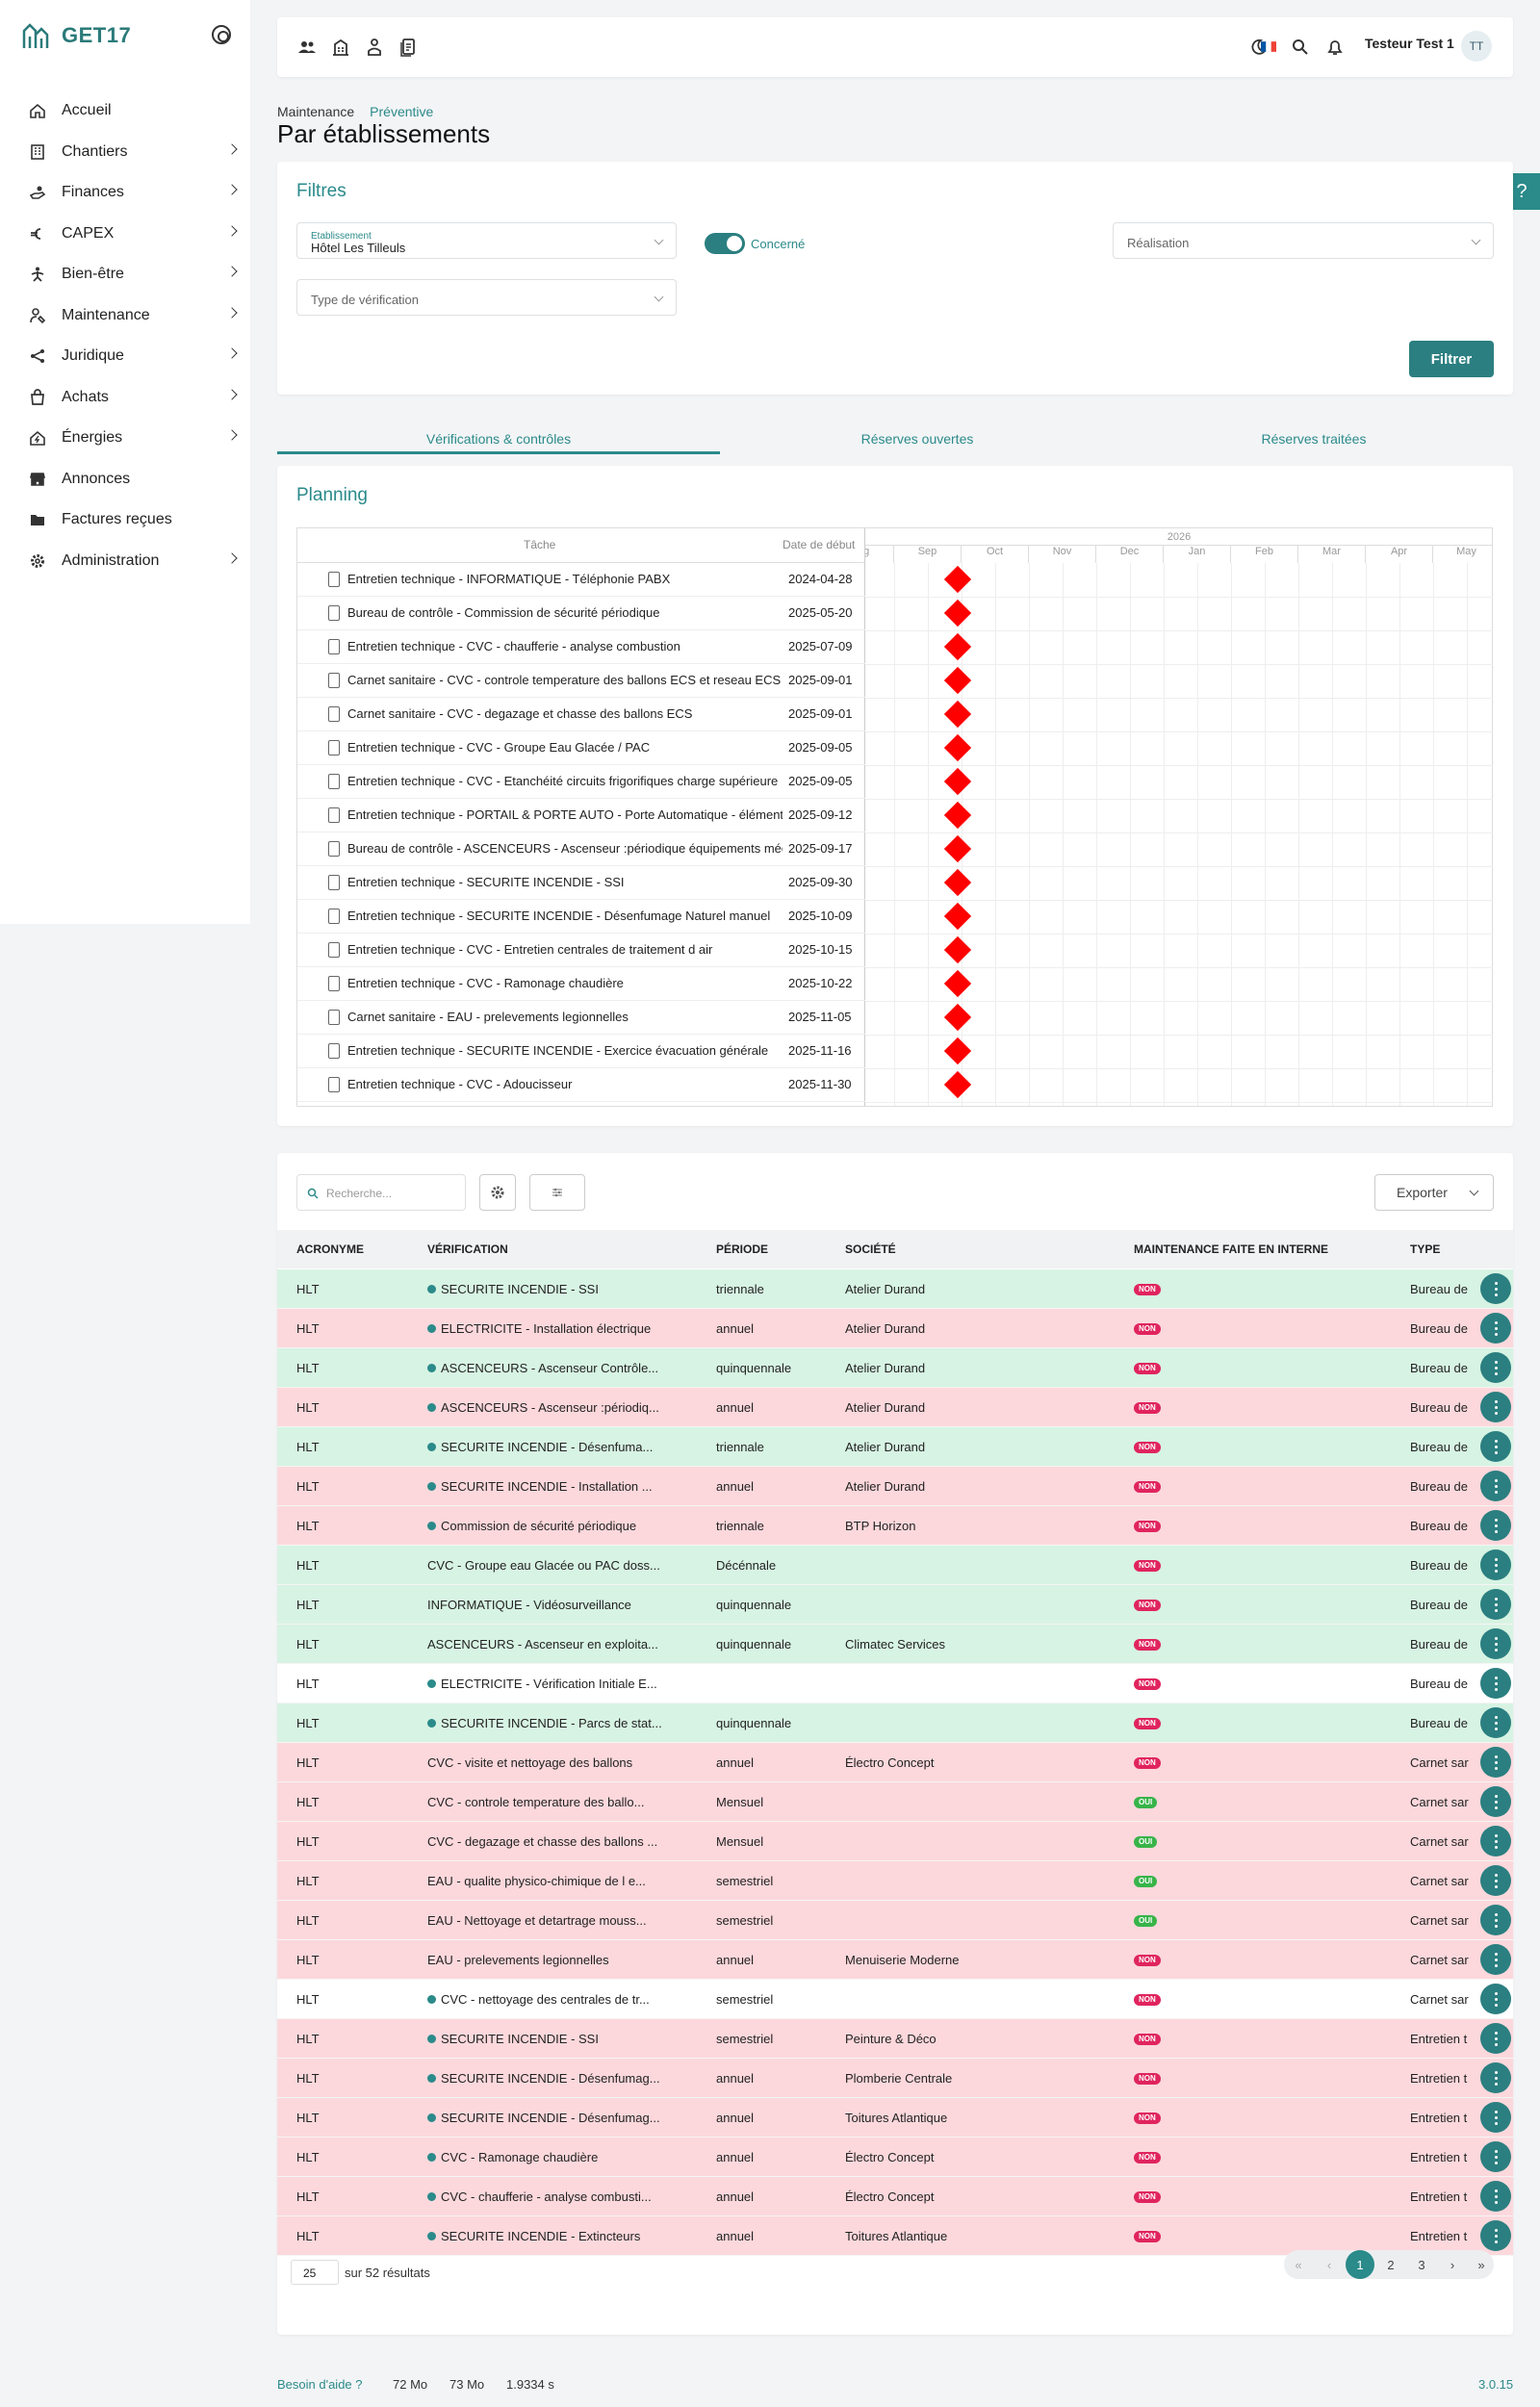 This screenshot has height=2407, width=1540. I want to click on filter-button: Filtrer, so click(1451, 359).